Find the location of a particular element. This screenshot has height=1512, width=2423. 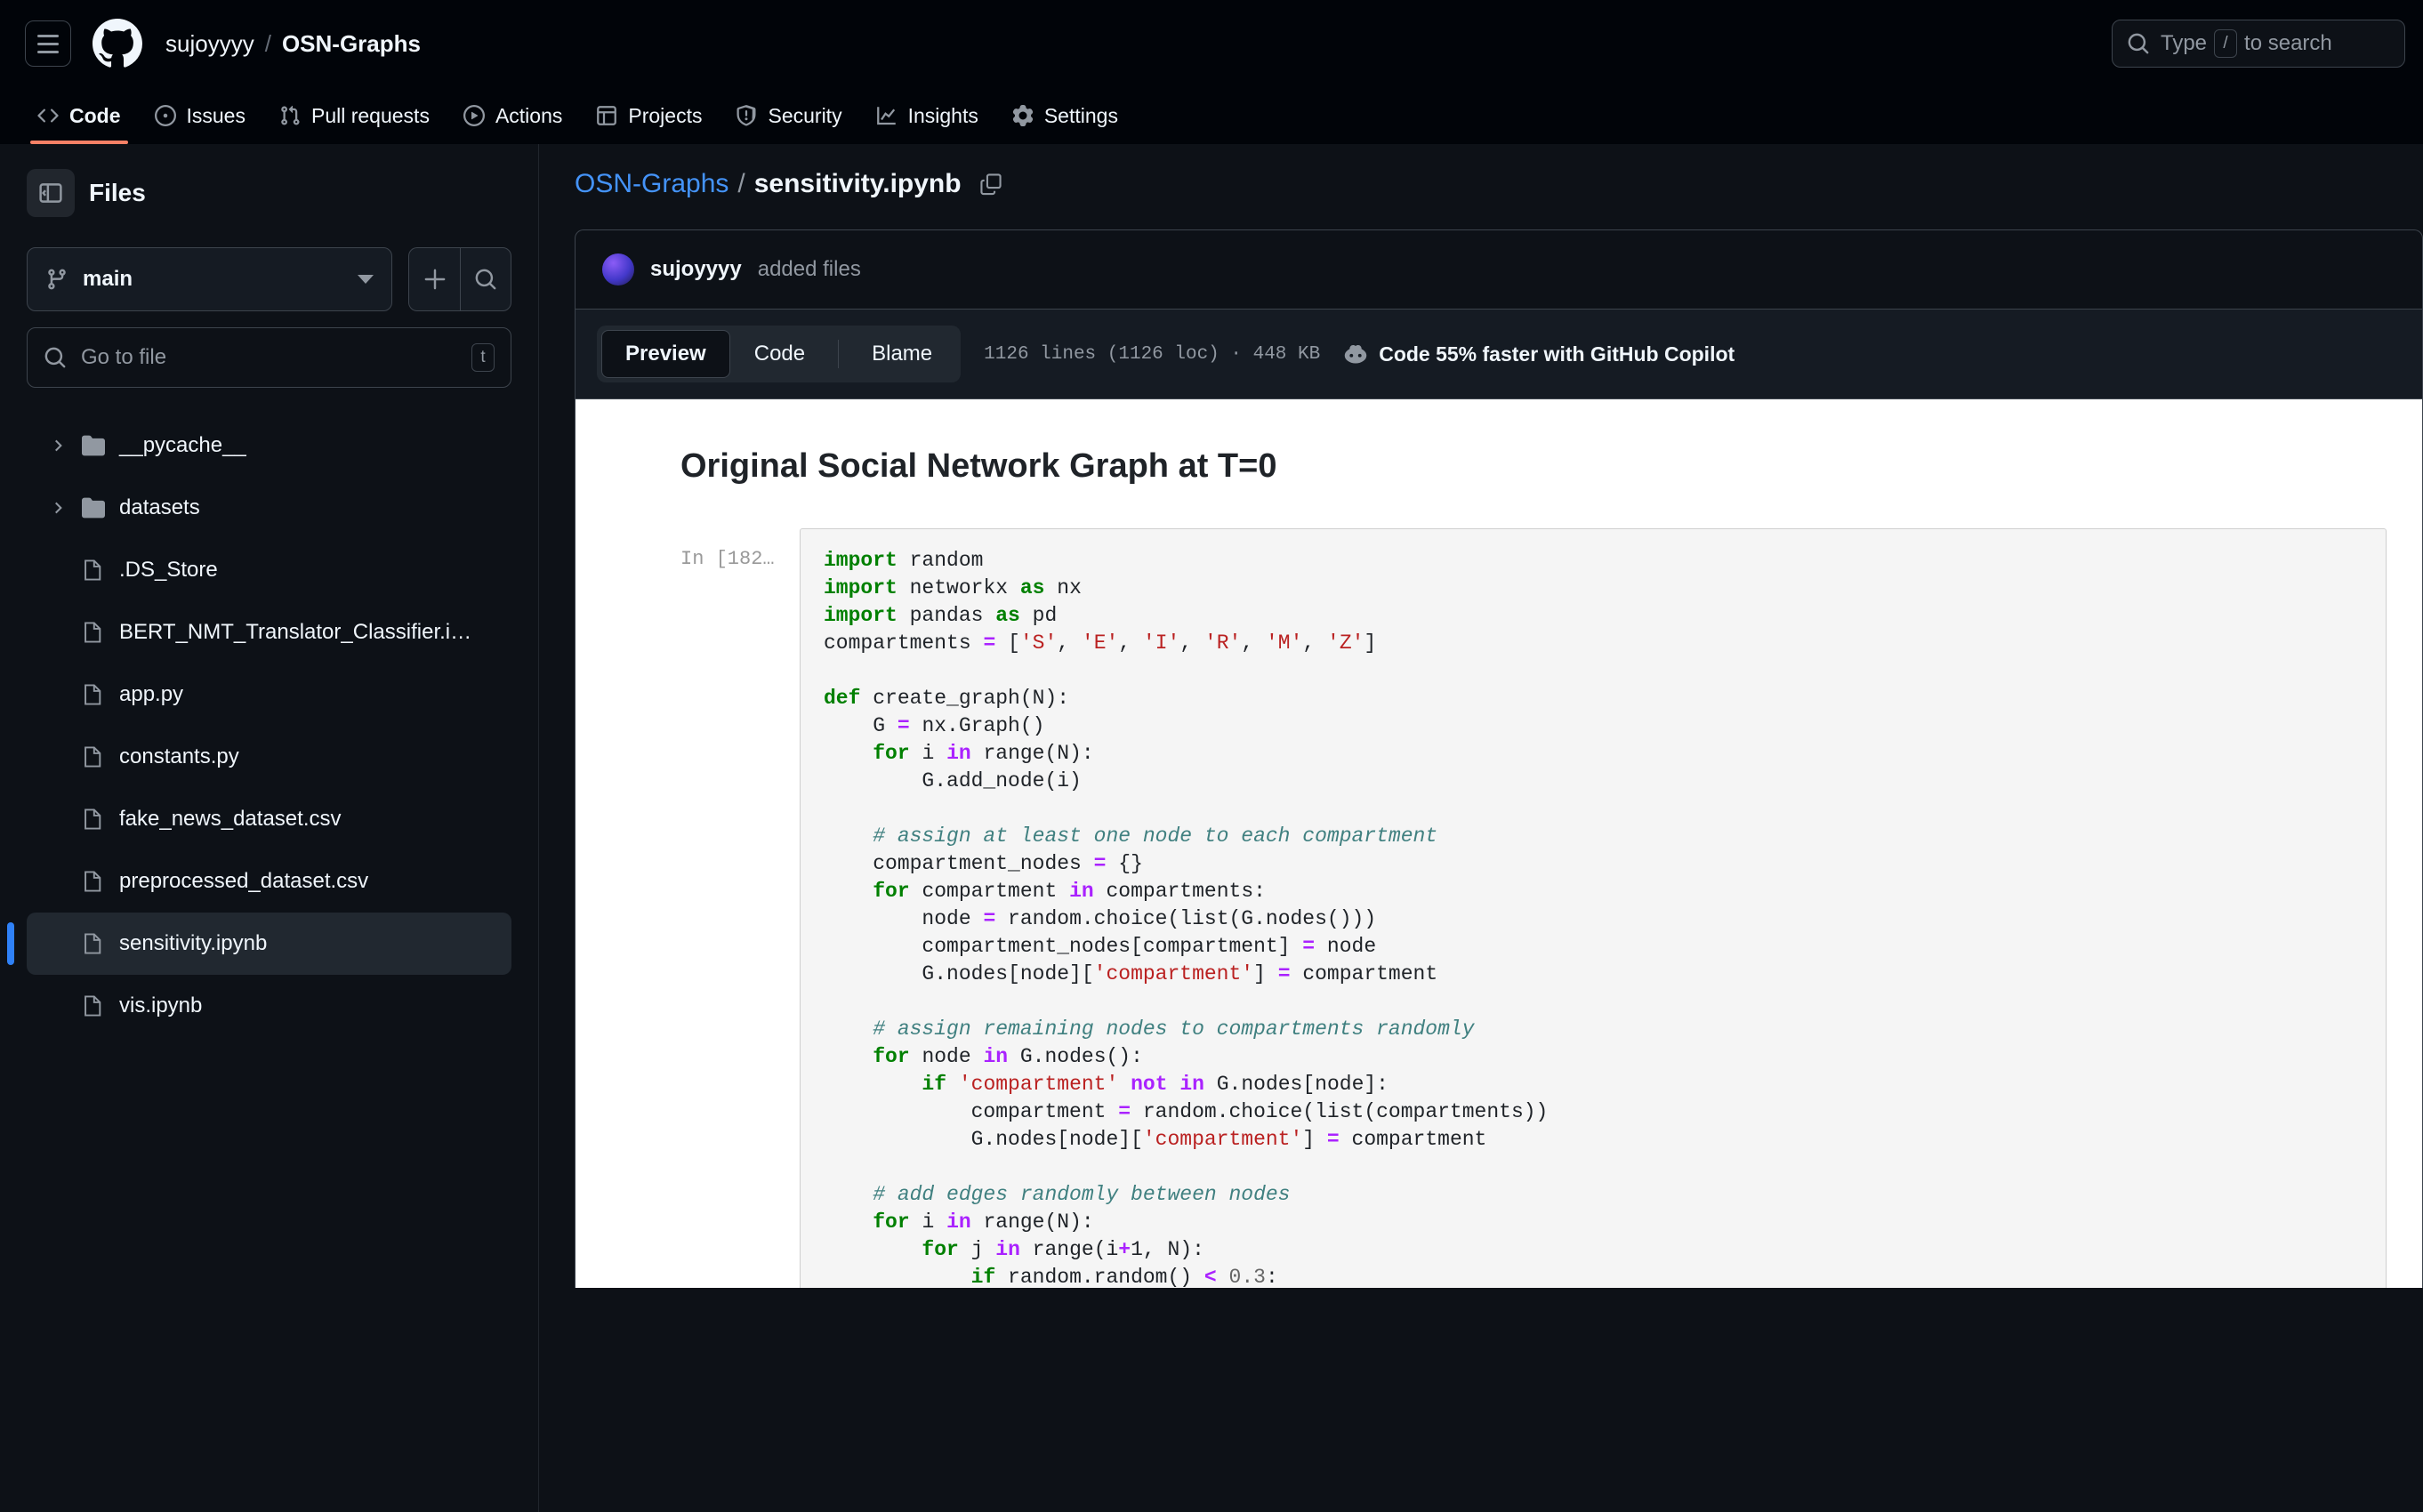

copilot-promo-link: Code 55% faster with GitHub Copilot is located at coordinates (1539, 354).